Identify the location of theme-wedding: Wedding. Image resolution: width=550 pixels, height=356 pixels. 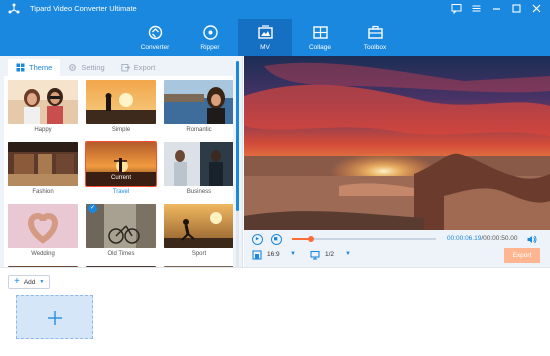
(43, 235).